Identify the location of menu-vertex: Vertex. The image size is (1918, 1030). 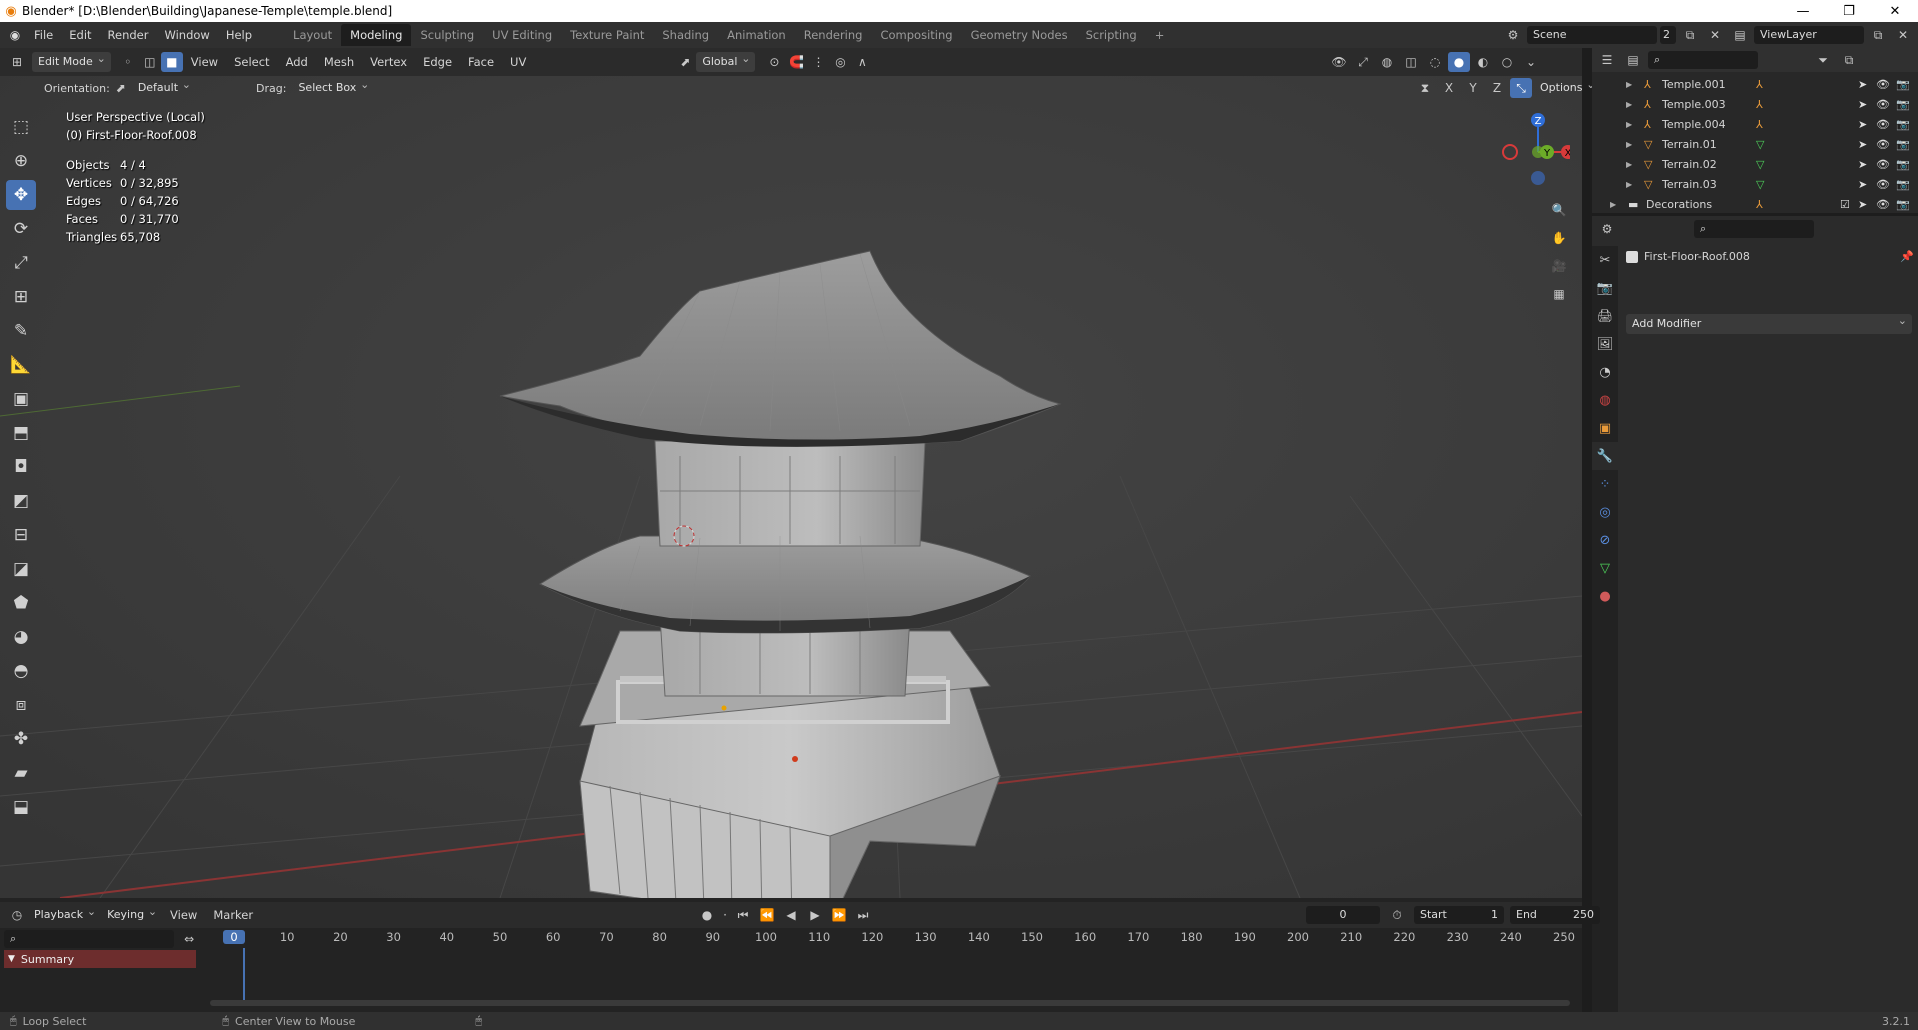
(388, 62).